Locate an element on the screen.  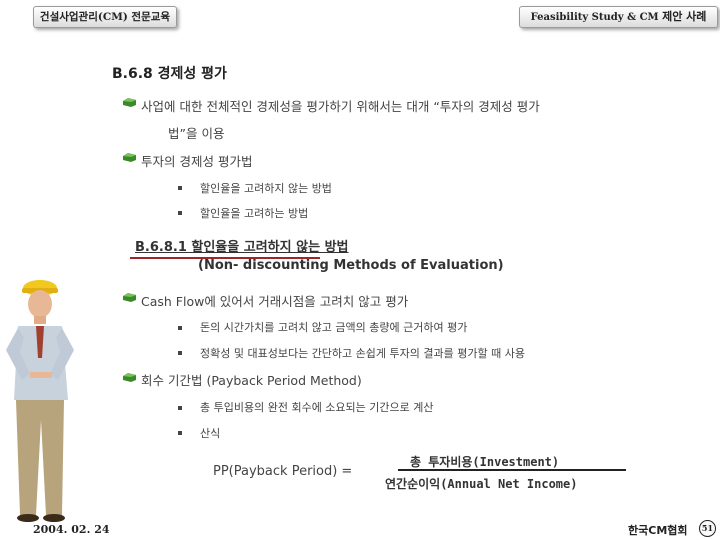
sub-bullet-text: 돈의 시간가치를 고려치 않고 금액의 총량에 근거하여 평가 is located at coordinates (334, 327).